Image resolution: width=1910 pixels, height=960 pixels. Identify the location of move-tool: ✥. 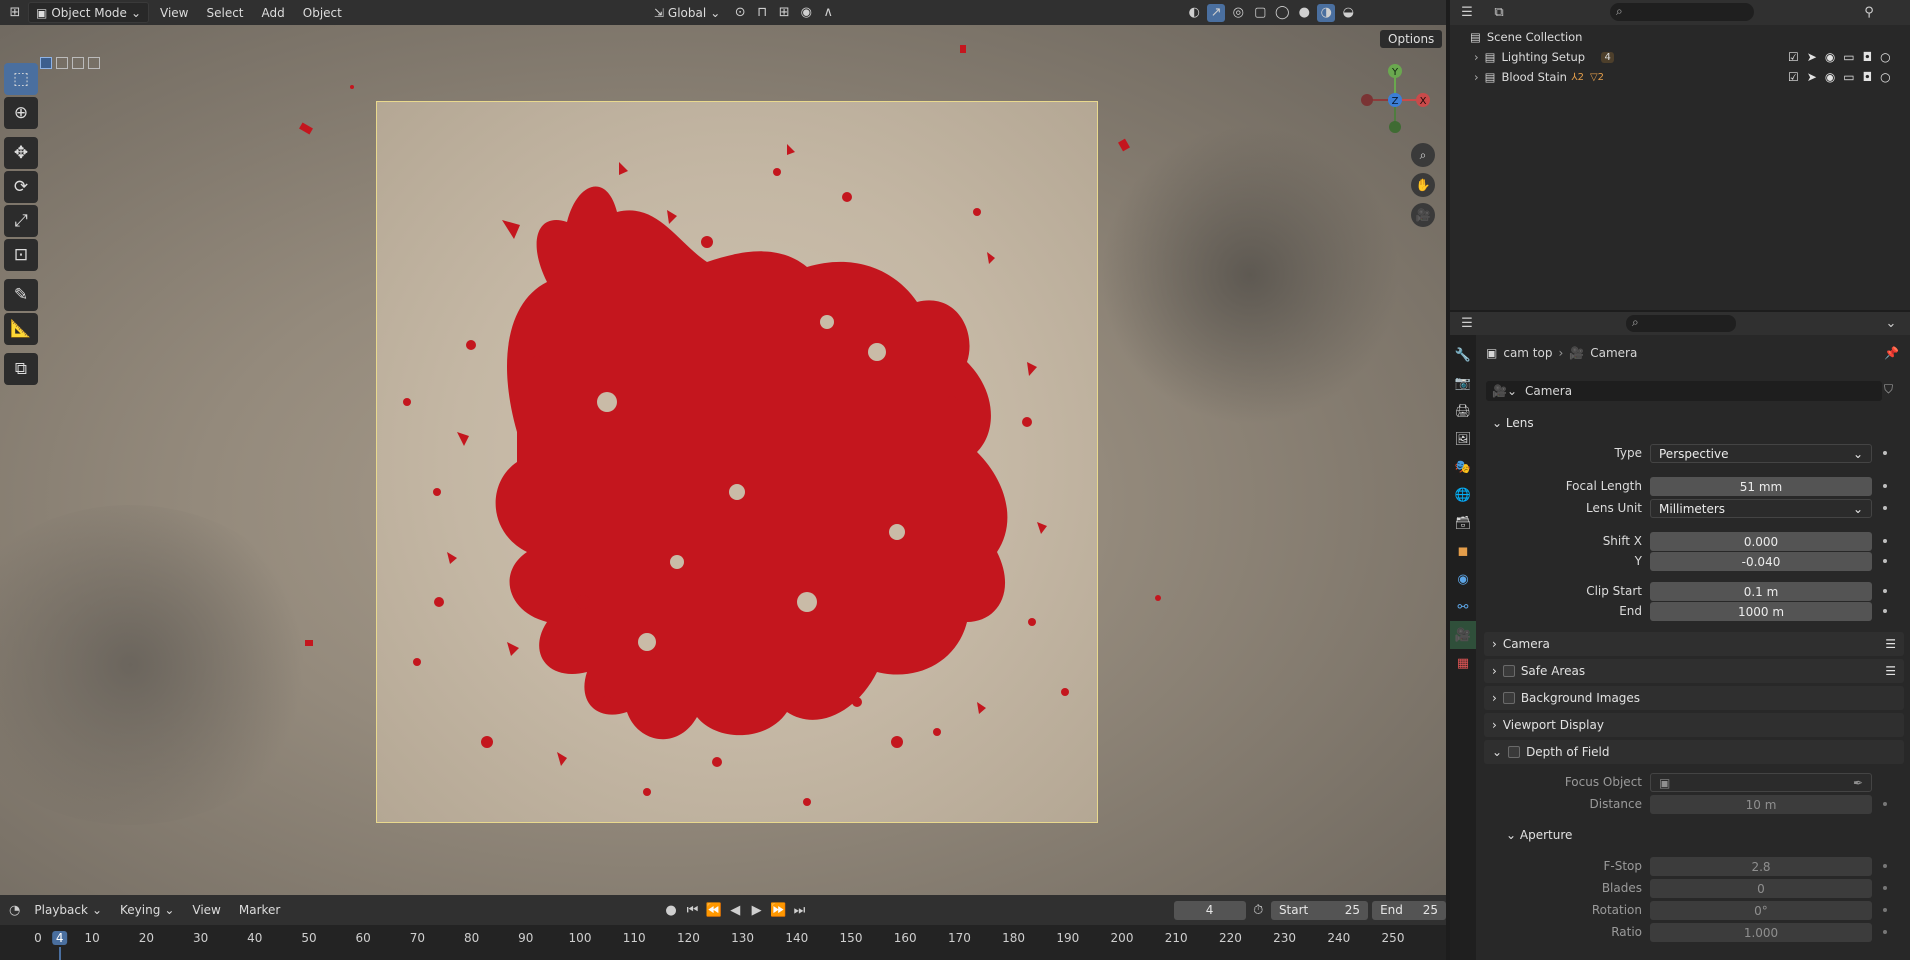
(21, 153).